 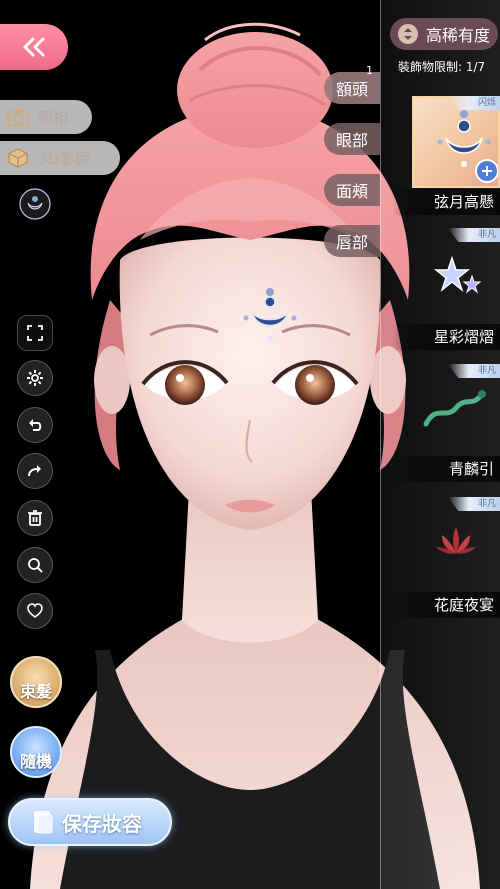 What do you see at coordinates (458, 35) in the screenshot?
I see `rarity-sort-label: 高稀有度` at bounding box center [458, 35].